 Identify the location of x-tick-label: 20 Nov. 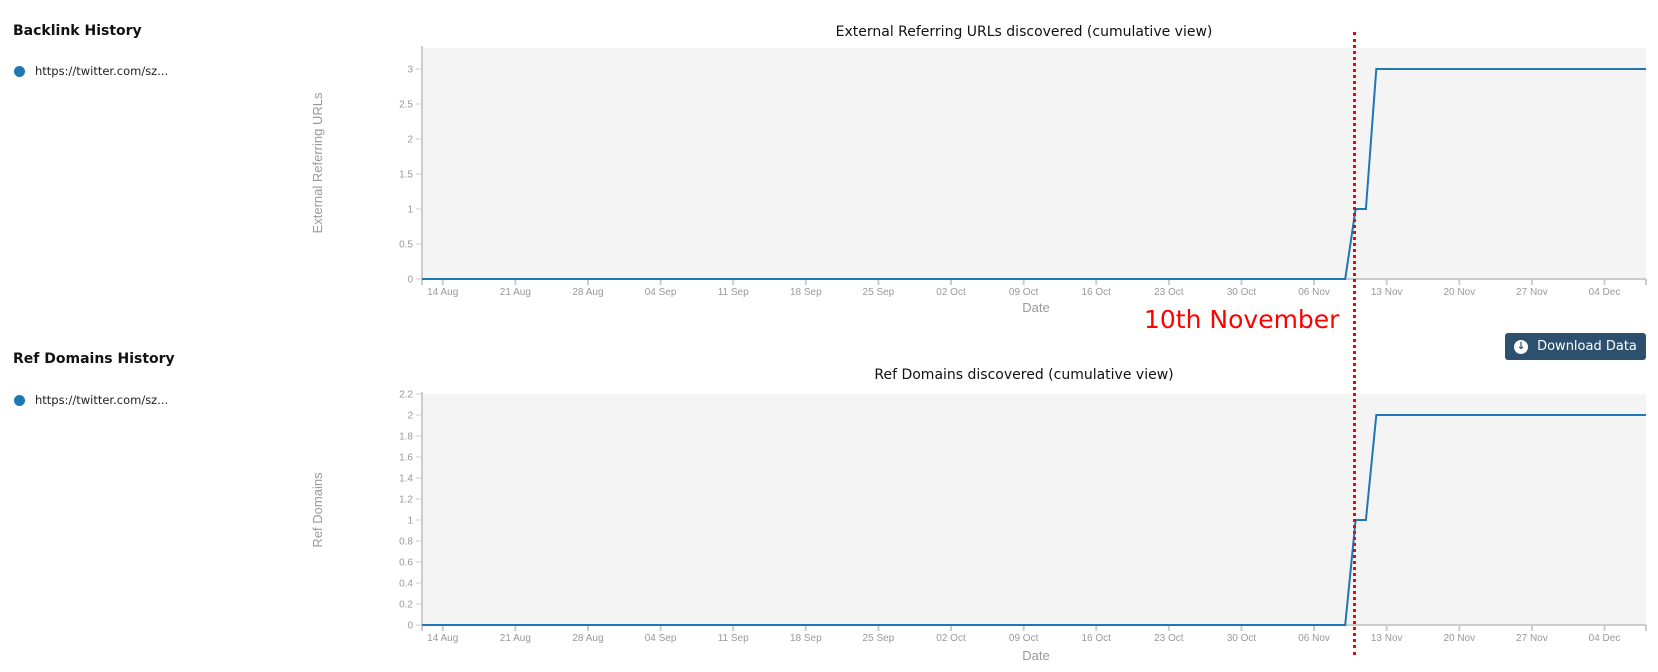
(1459, 638).